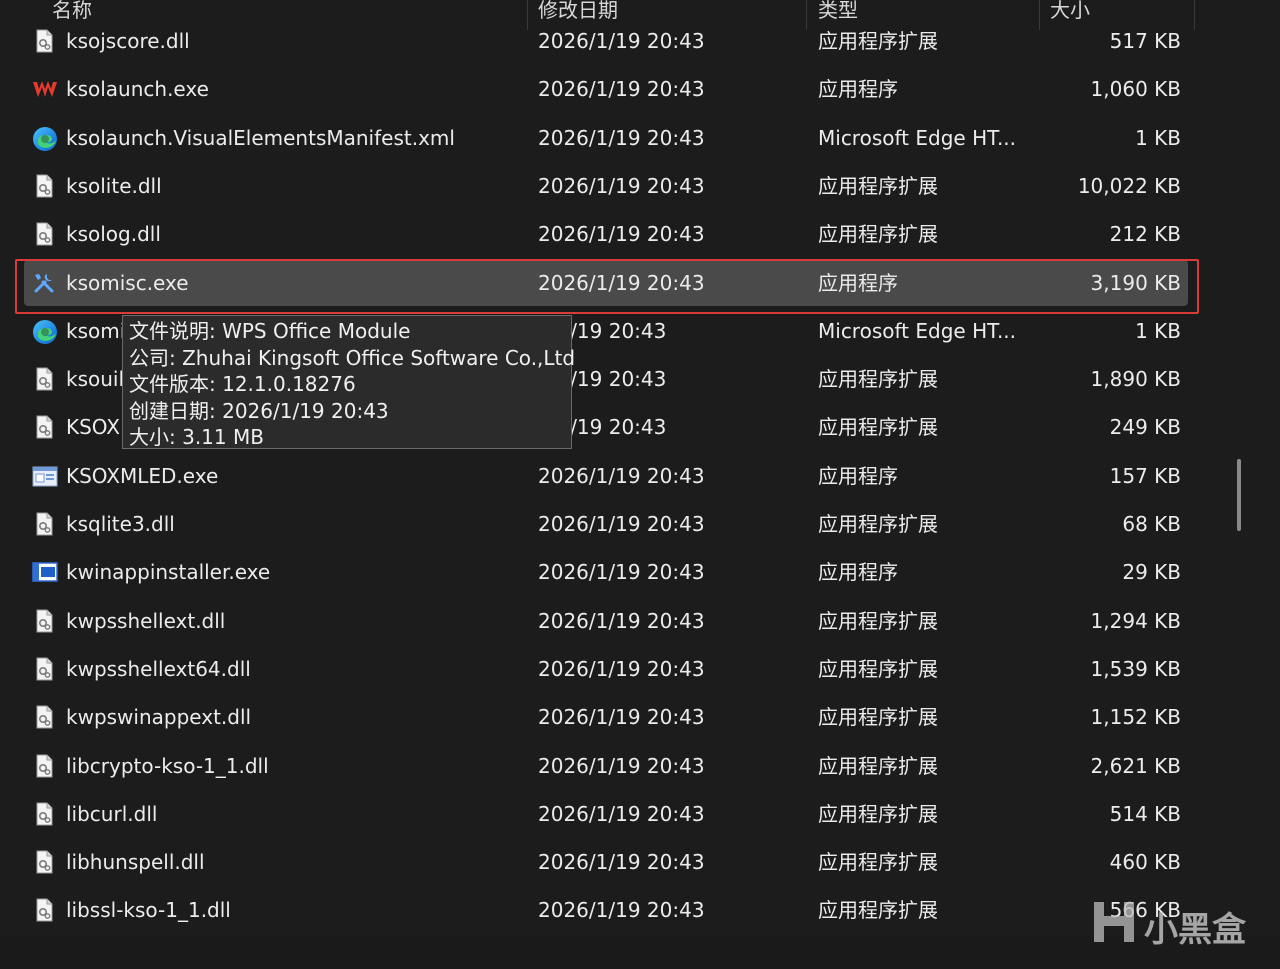 This screenshot has height=969, width=1280. I want to click on file-size: 1,152 KB, so click(1135, 717).